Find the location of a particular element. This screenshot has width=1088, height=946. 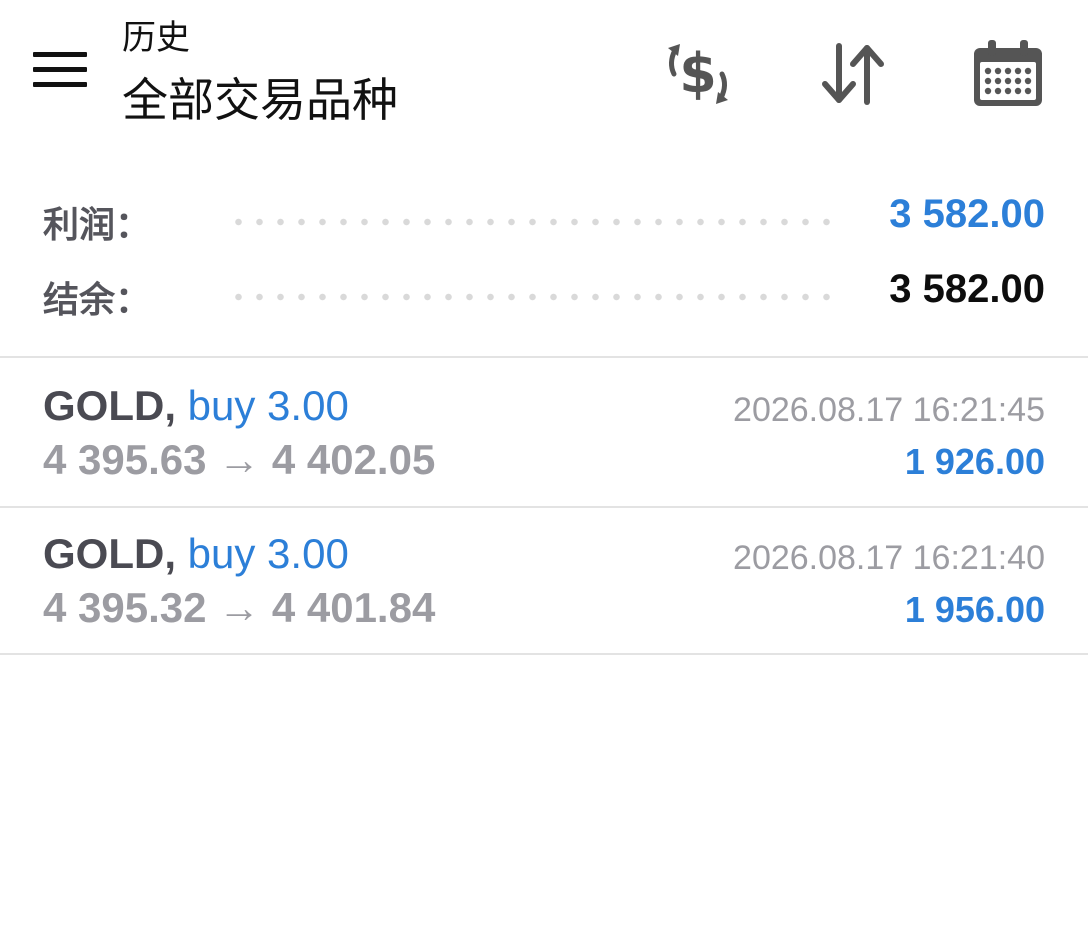

dollar-exchange-icon: $ is located at coordinates (698, 73).